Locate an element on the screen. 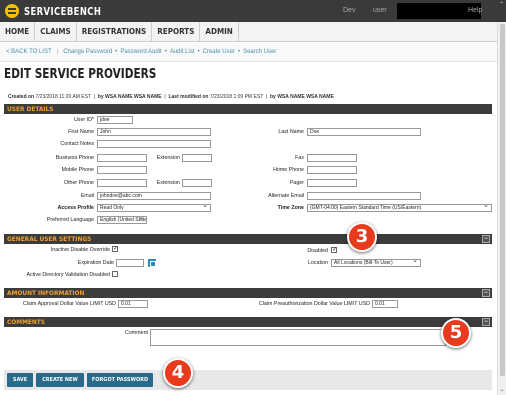  disabled-checkbox: ✓ is located at coordinates (334, 250).